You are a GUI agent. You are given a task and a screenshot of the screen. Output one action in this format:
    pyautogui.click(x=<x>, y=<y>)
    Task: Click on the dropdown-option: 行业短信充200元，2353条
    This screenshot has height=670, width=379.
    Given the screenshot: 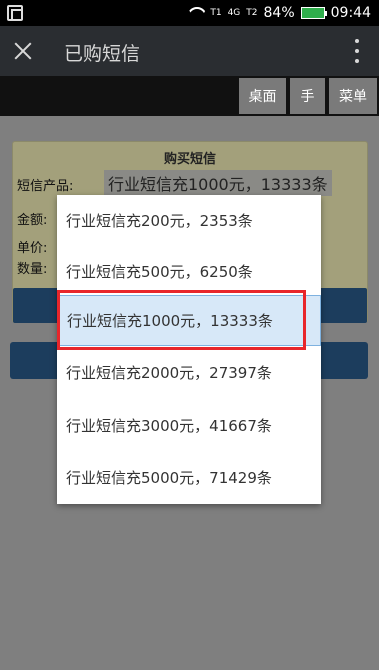 What is the action you would take?
    pyautogui.click(x=189, y=220)
    